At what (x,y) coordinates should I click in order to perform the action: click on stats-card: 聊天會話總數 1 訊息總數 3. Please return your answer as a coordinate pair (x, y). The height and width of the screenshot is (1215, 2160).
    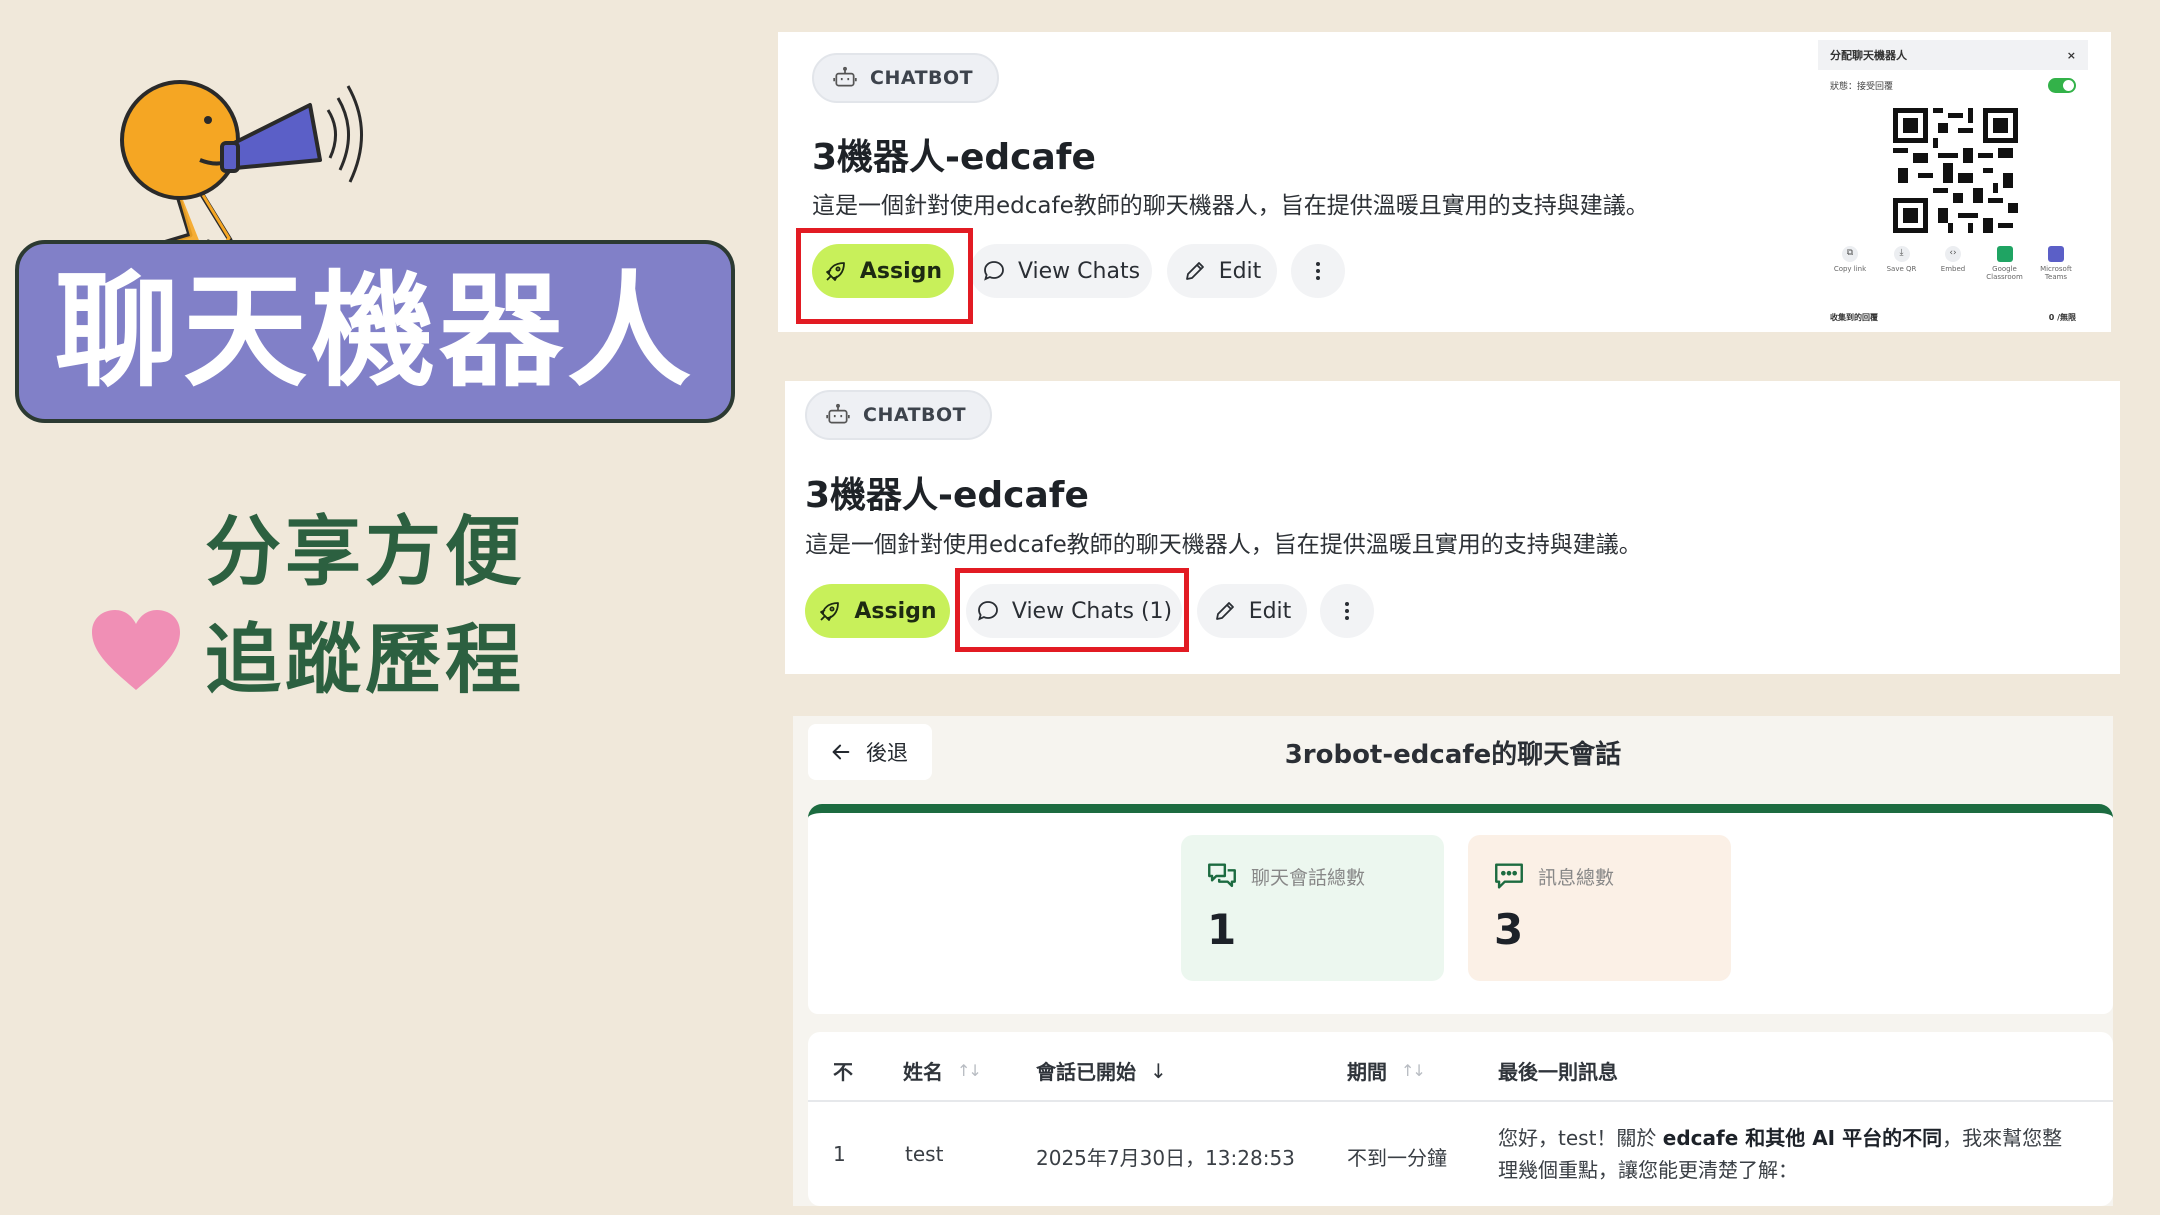
    Looking at the image, I should click on (1460, 909).